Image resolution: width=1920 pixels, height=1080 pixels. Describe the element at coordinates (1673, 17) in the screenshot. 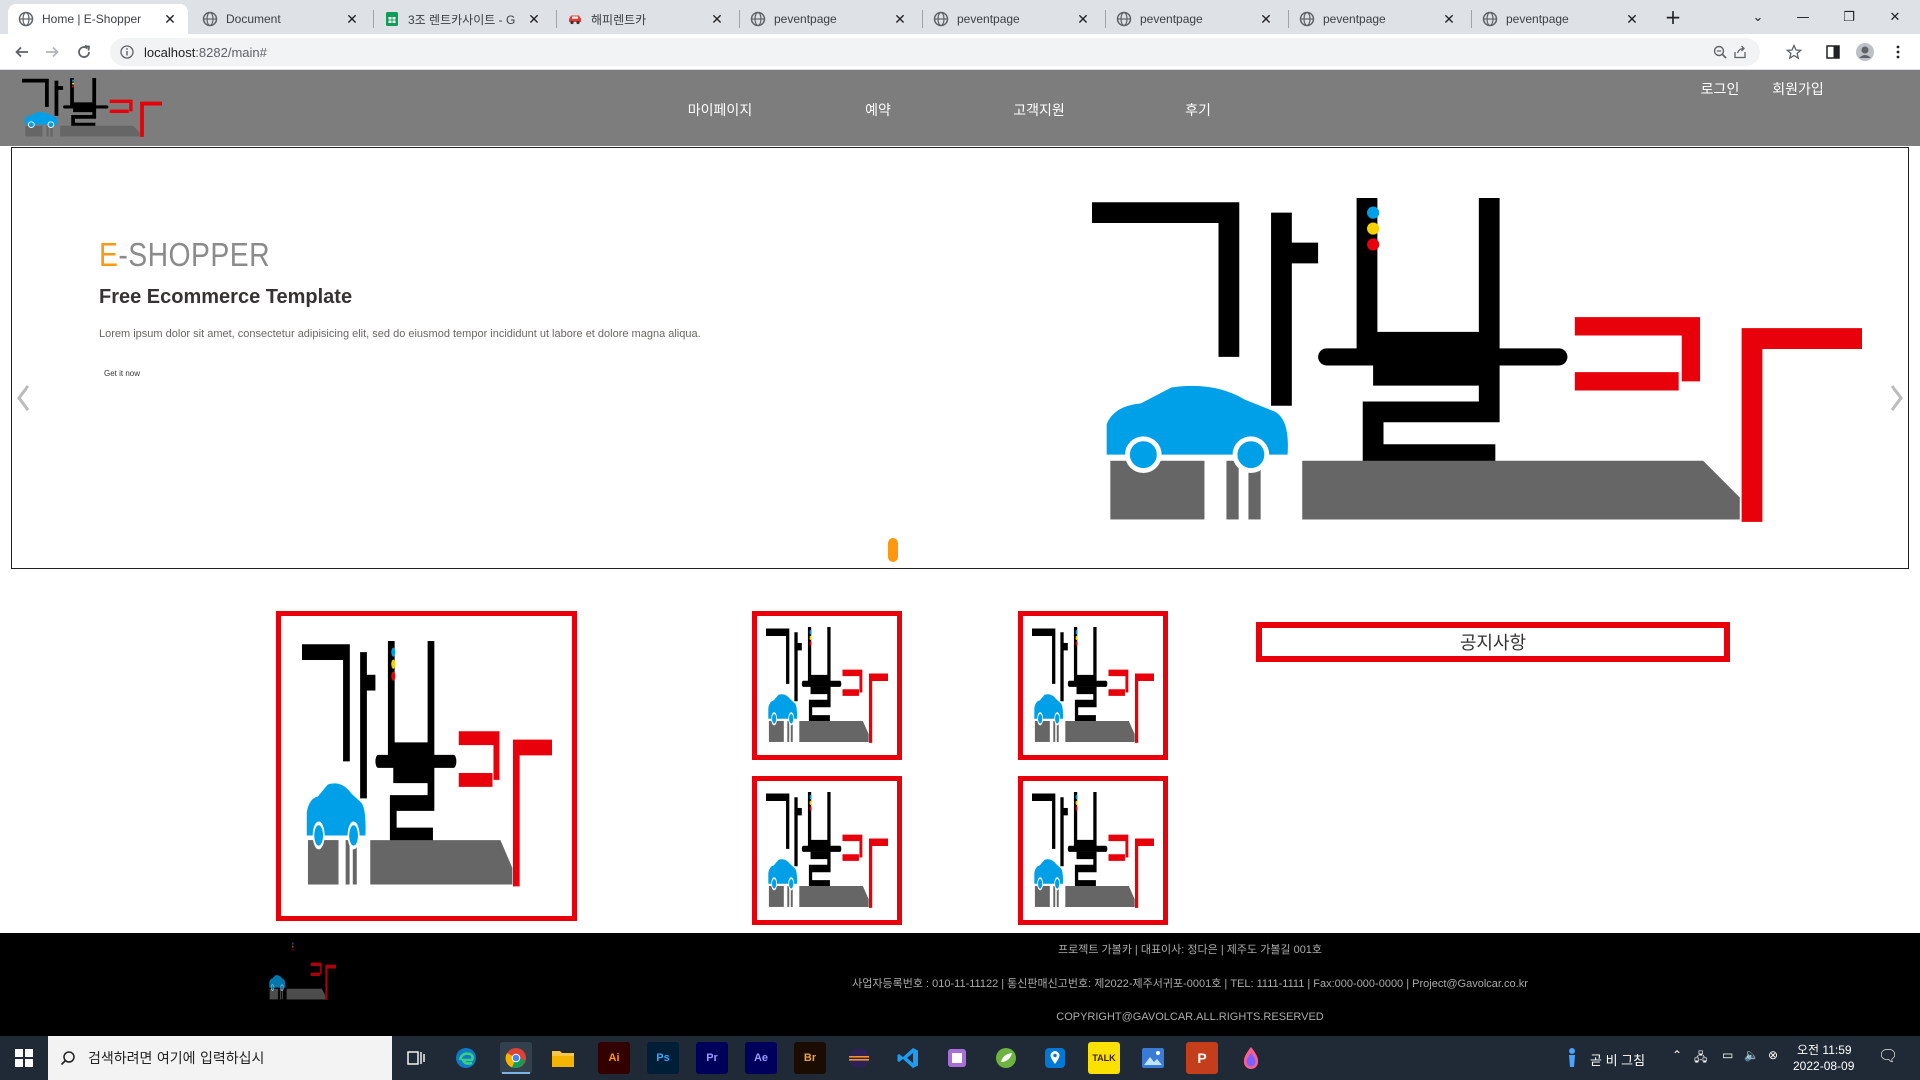

I see `new-tab-button: +` at that location.